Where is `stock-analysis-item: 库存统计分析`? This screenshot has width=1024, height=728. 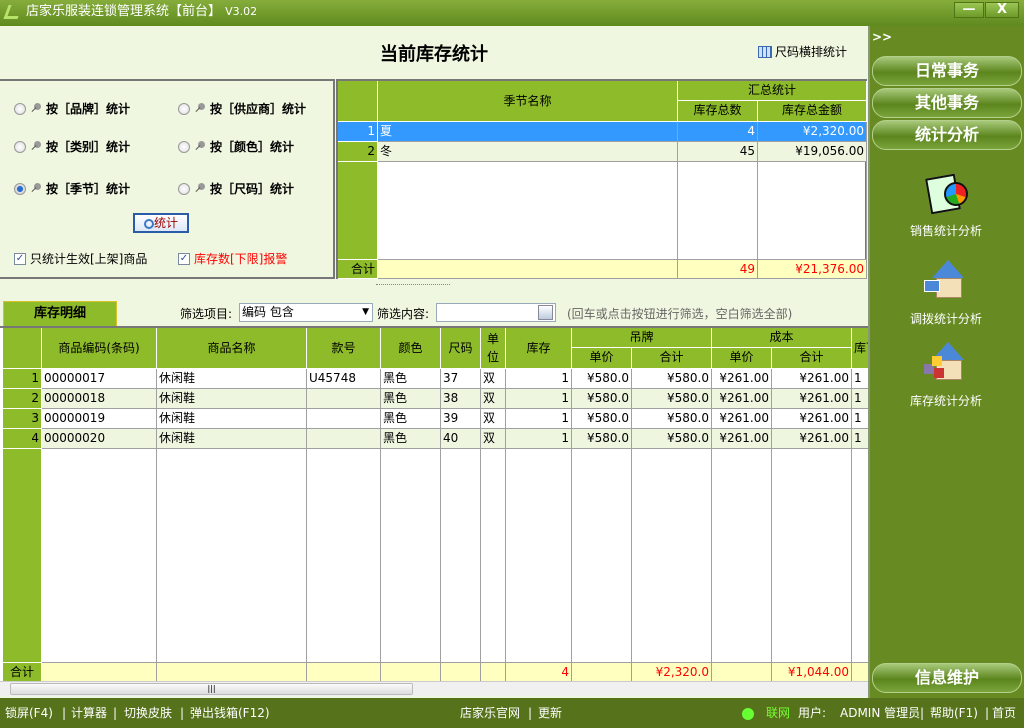
stock-analysis-item: 库存统计分析 is located at coordinates (946, 375).